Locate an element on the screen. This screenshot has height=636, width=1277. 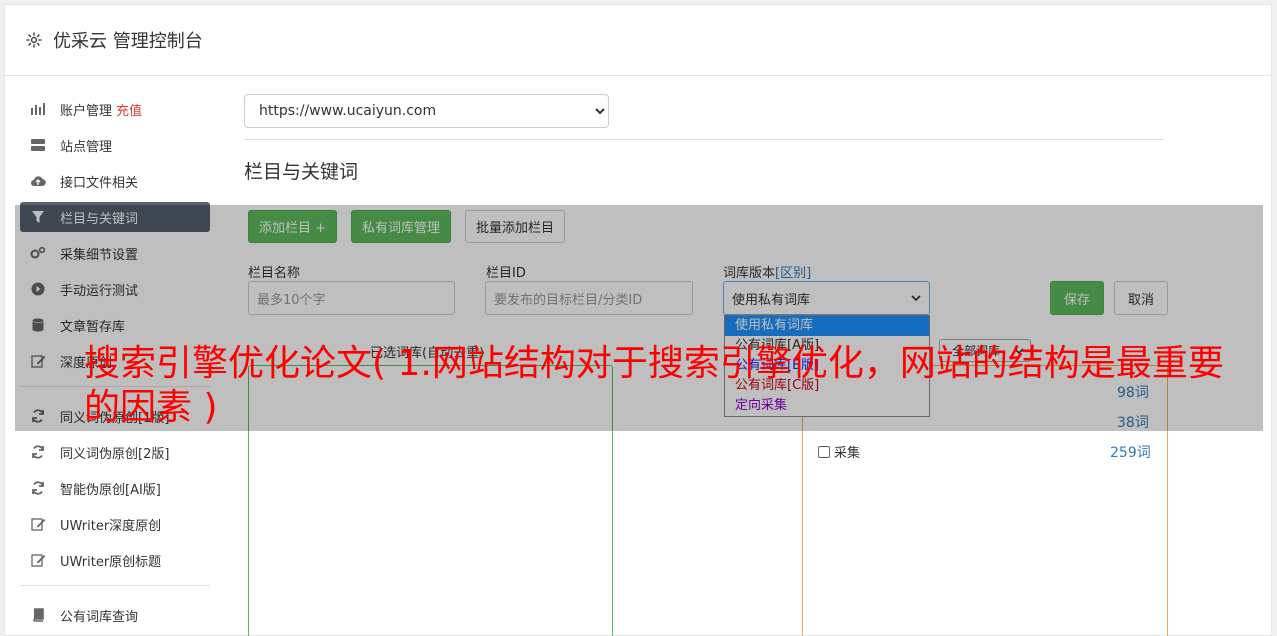
sidebar-item-label: 文章暂存库 is located at coordinates (93, 327).